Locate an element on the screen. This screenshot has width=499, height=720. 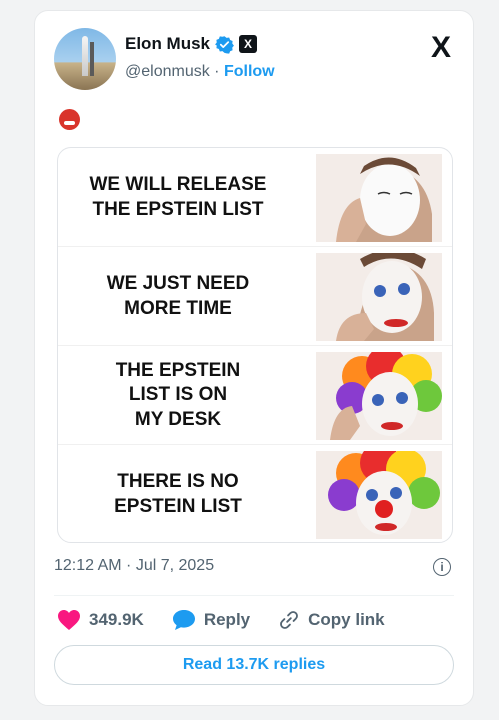
white-face-paint-icon is located at coordinates (379, 198).